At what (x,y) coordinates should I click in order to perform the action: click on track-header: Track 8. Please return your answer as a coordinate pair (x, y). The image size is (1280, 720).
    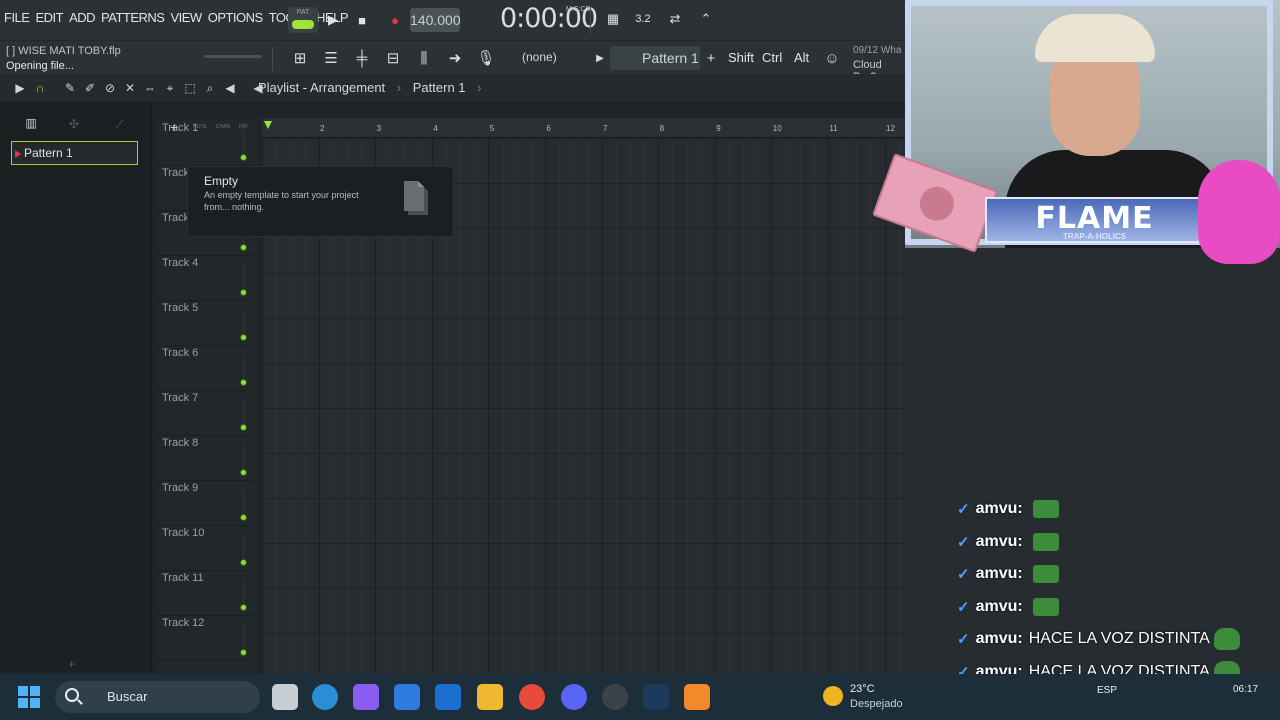
    Looking at the image, I should click on (206, 458).